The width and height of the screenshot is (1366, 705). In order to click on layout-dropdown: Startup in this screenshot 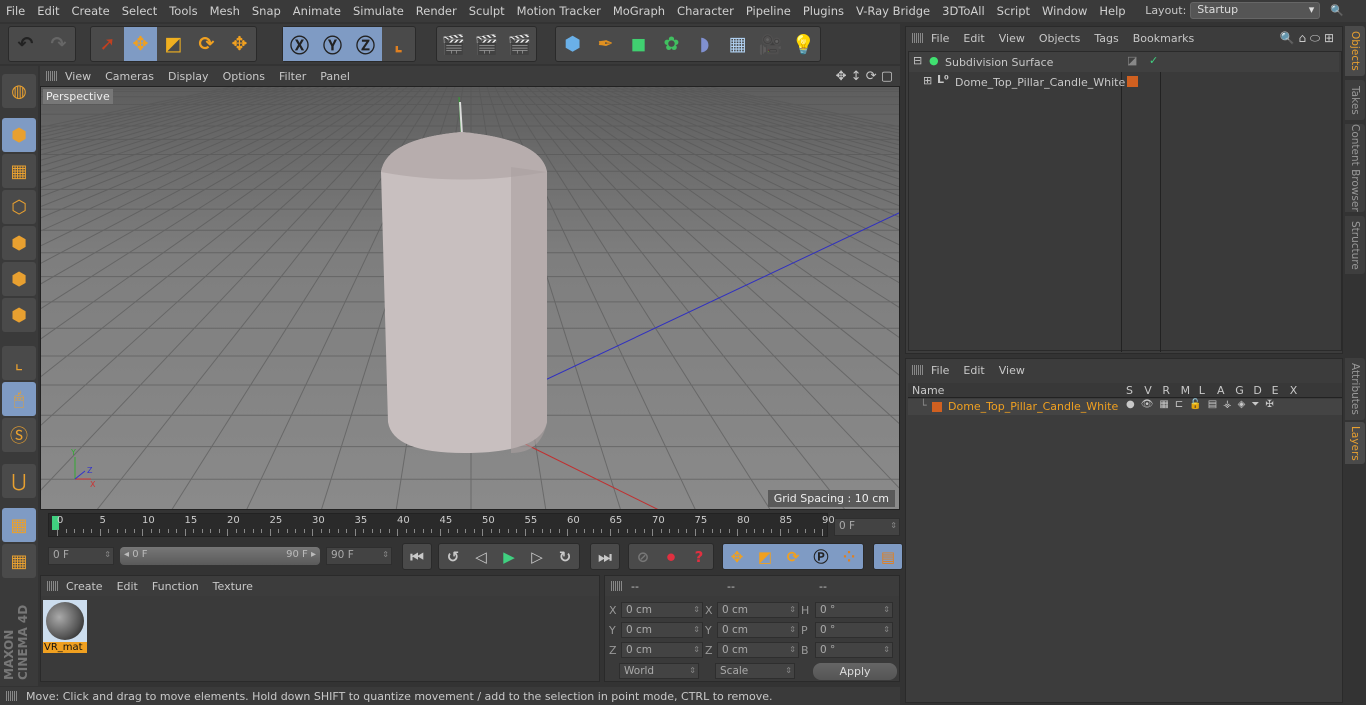, I will do `click(1255, 10)`.